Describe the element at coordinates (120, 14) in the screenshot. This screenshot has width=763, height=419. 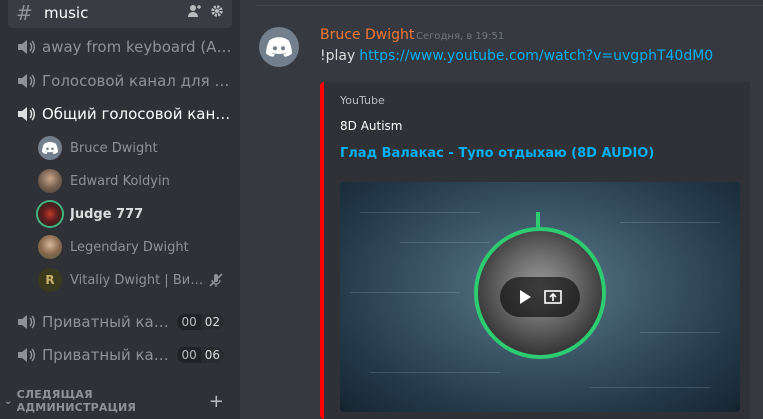
I see `channel-music: # music` at that location.